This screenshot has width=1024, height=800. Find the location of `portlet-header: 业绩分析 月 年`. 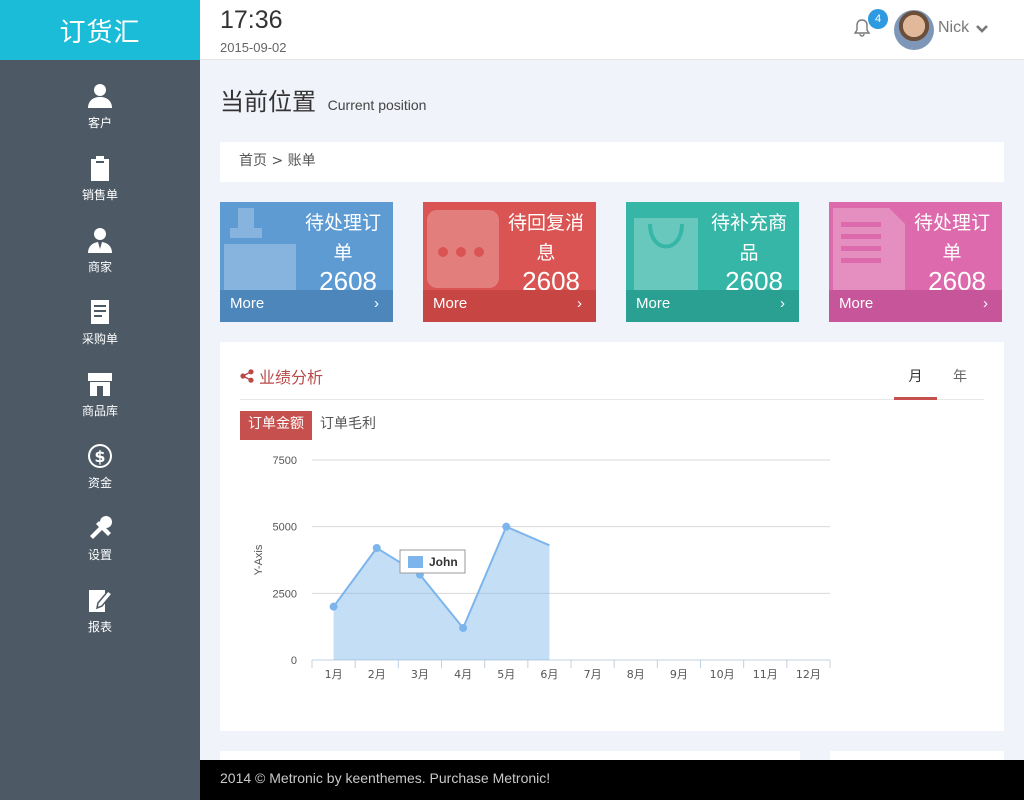

portlet-header: 业绩分析 月 年 is located at coordinates (612, 381).